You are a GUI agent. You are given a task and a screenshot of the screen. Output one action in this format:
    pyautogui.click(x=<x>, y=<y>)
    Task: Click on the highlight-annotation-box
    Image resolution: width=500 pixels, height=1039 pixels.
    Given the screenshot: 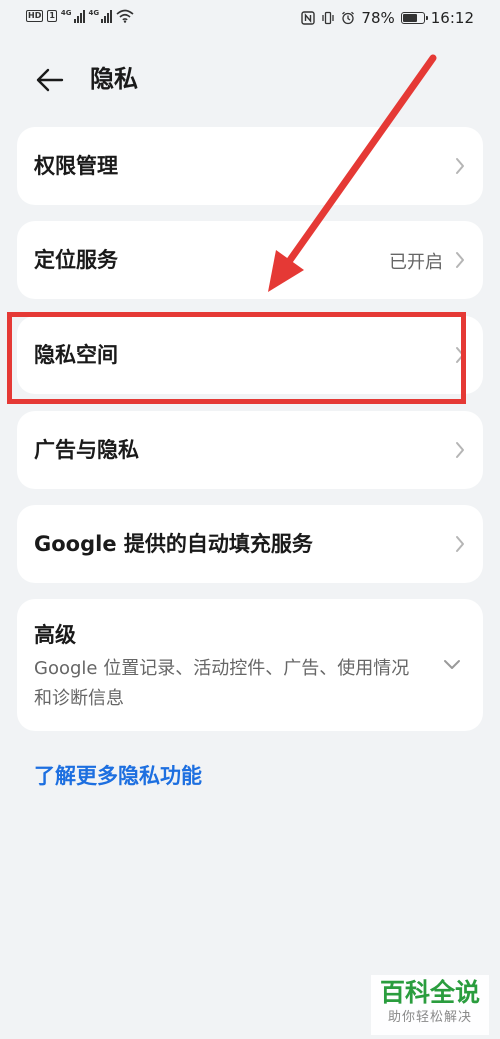 What is the action you would take?
    pyautogui.click(x=236, y=358)
    